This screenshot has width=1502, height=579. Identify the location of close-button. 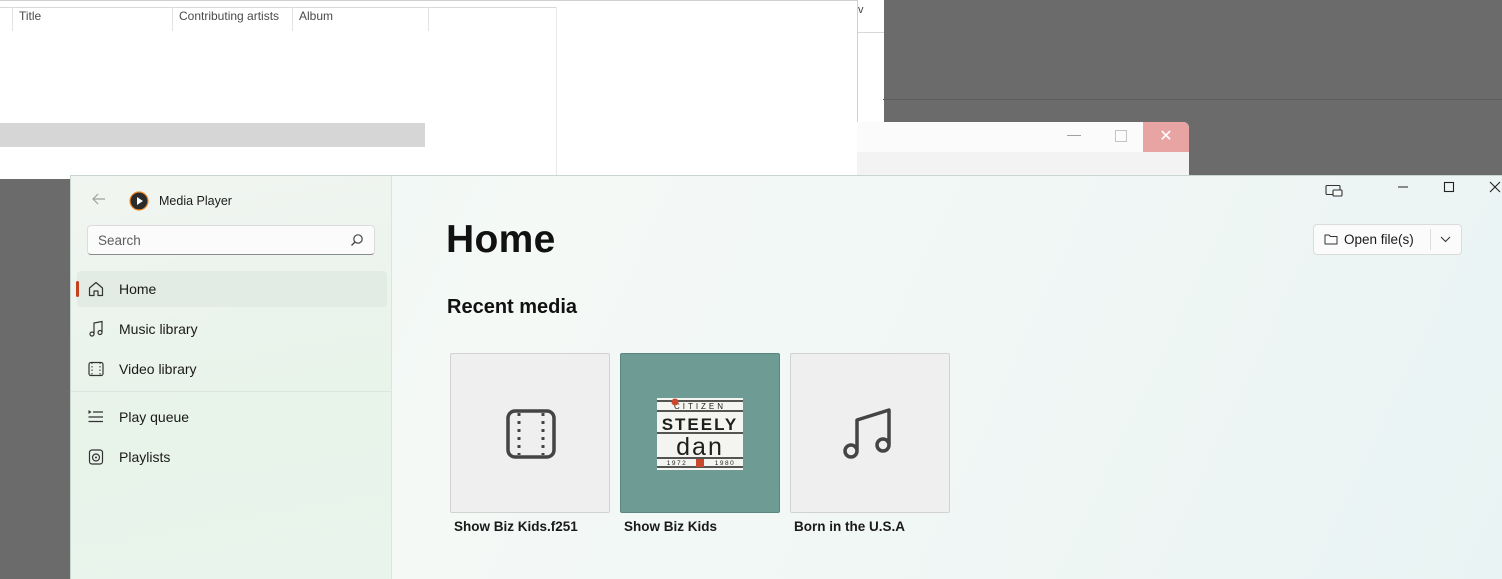
(1487, 192).